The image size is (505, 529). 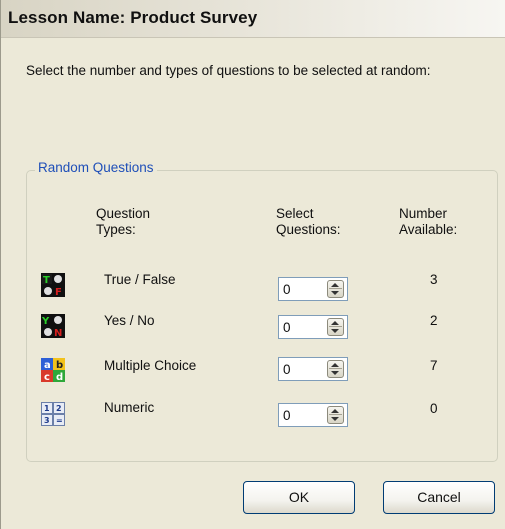 What do you see at coordinates (58, 333) in the screenshot?
I see `svg-text: N` at bounding box center [58, 333].